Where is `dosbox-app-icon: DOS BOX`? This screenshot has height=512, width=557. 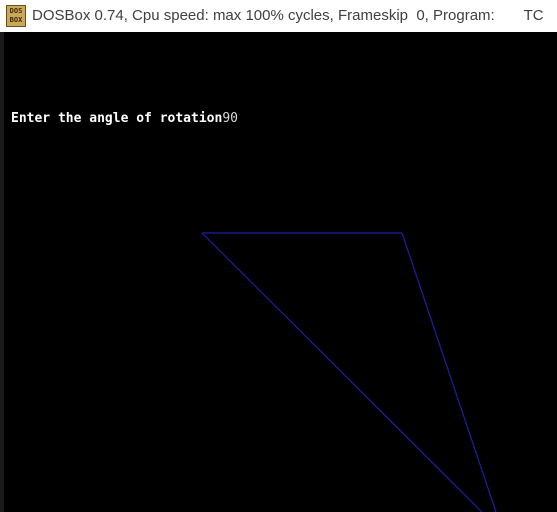 dosbox-app-icon: DOS BOX is located at coordinates (16, 16).